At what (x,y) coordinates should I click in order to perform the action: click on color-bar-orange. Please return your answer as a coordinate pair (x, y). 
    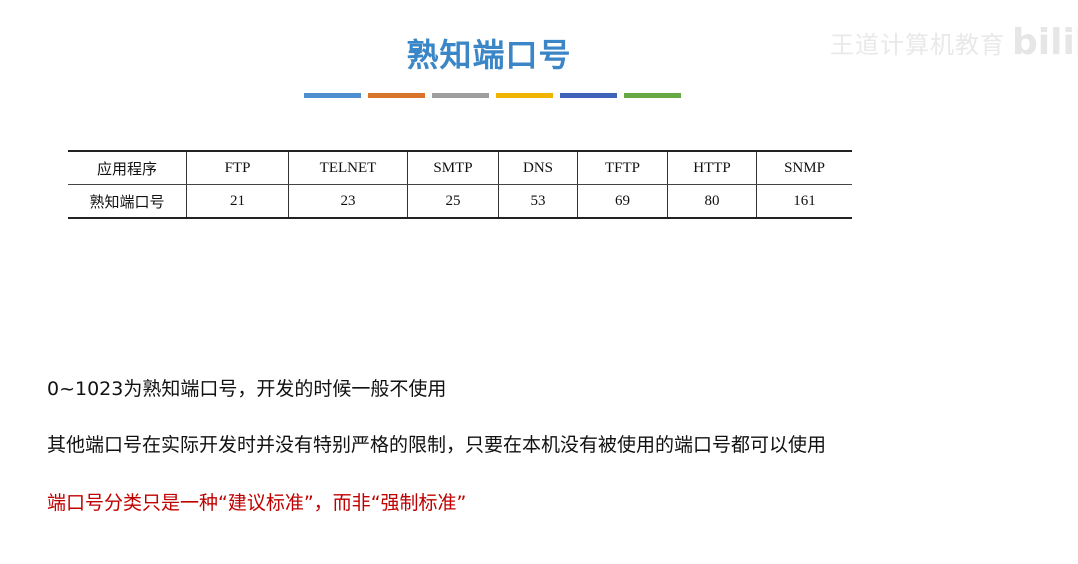
    Looking at the image, I should click on (396, 95).